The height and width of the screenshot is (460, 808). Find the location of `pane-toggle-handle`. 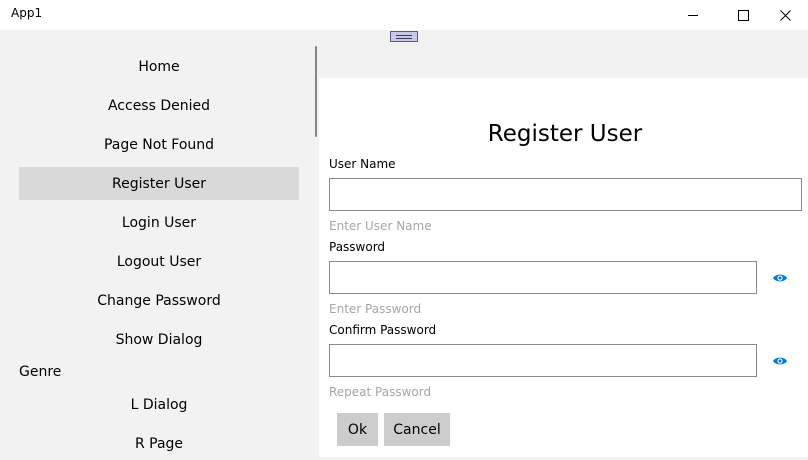

pane-toggle-handle is located at coordinates (404, 36).